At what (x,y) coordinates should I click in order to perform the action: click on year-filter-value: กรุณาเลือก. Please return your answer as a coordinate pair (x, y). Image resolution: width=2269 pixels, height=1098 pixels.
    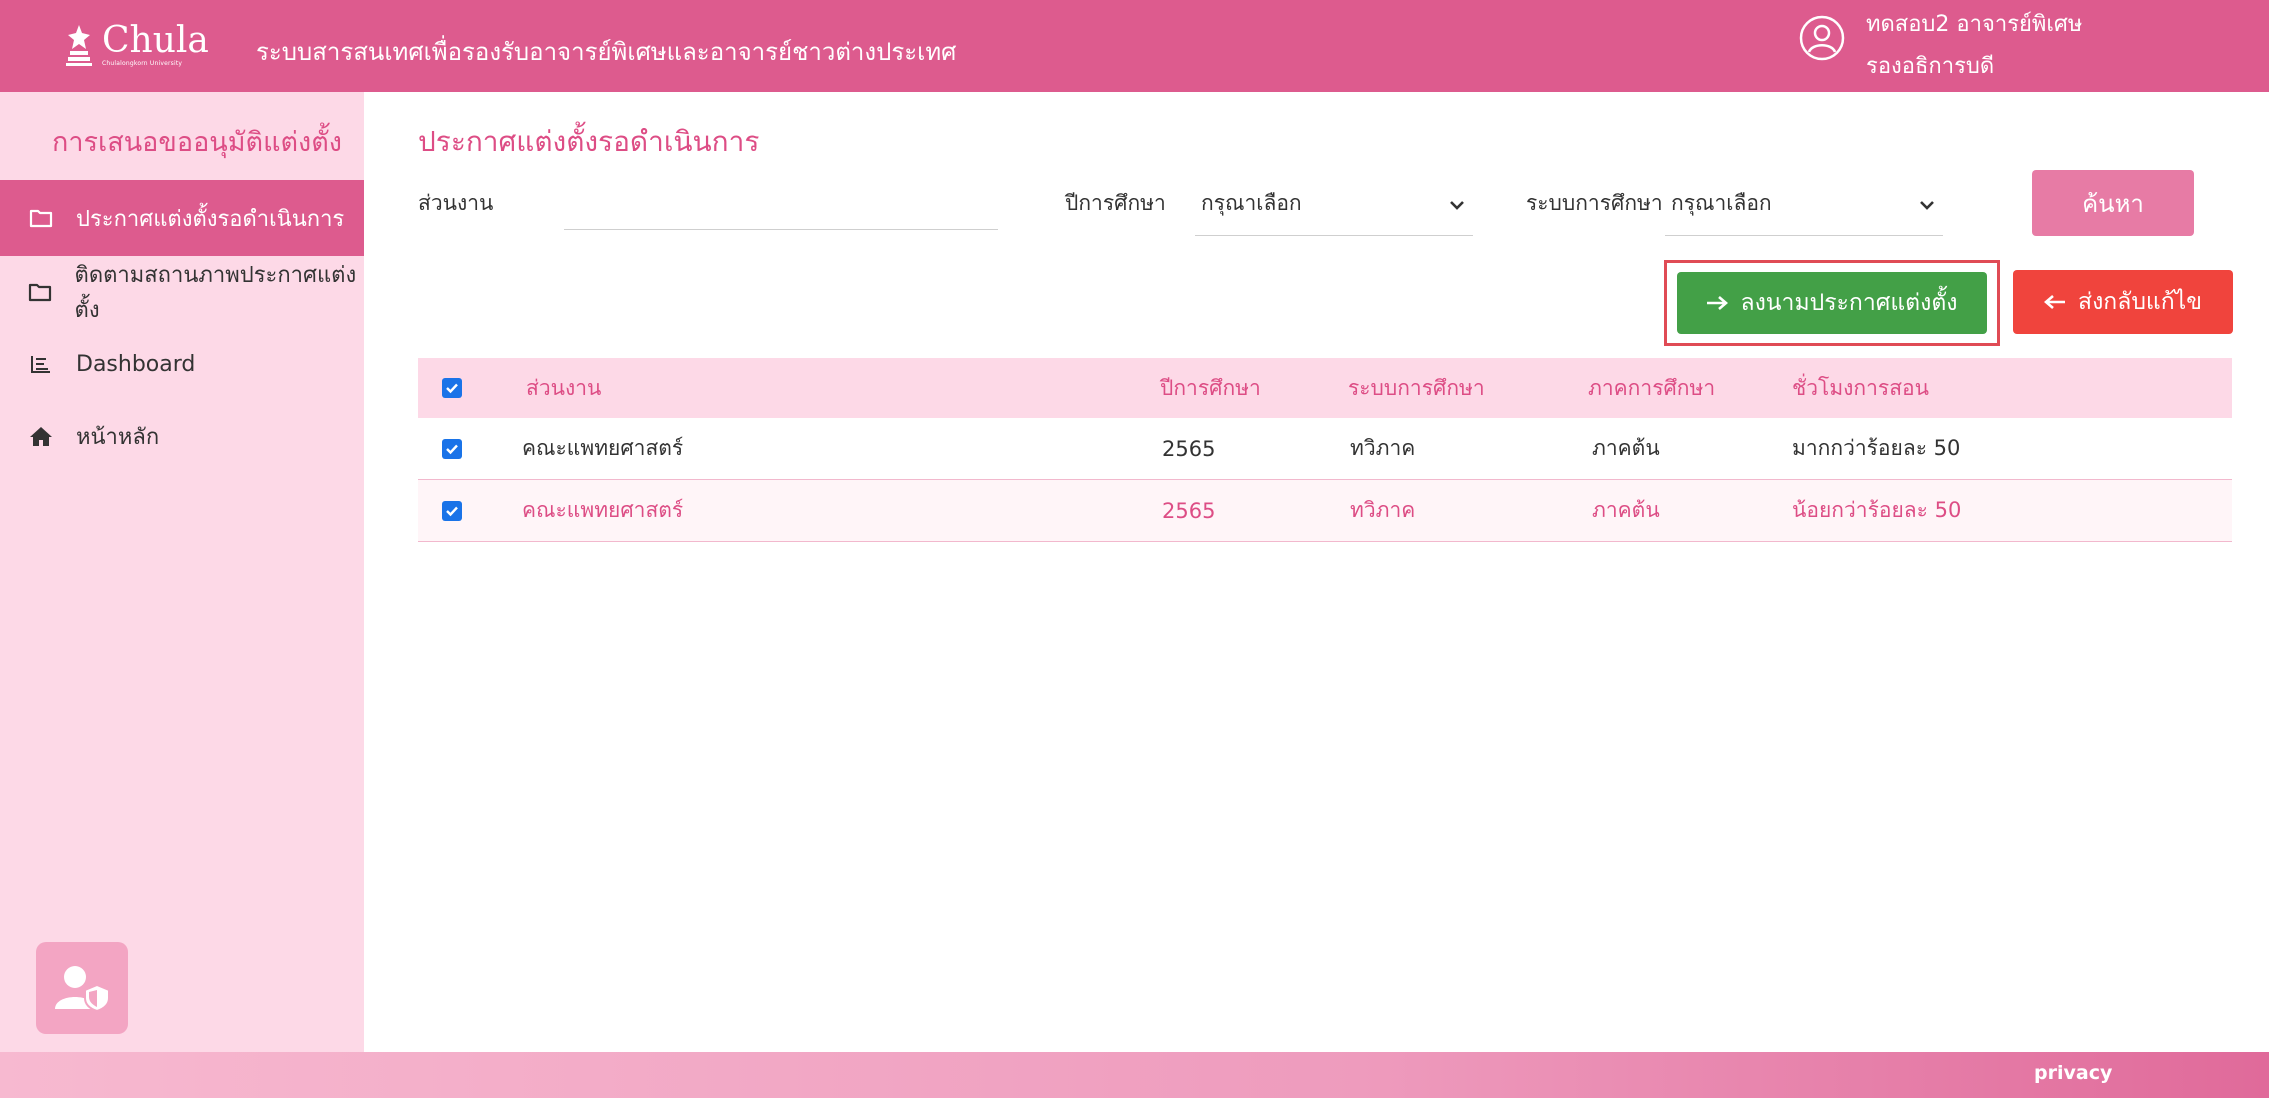
    Looking at the image, I should click on (1251, 203).